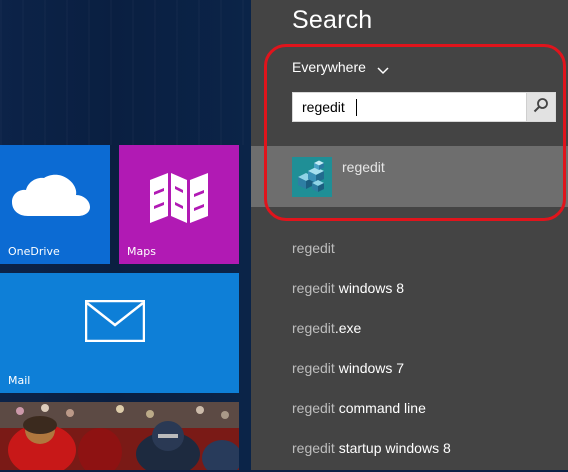 The width and height of the screenshot is (568, 472). I want to click on map-icon, so click(179, 200).